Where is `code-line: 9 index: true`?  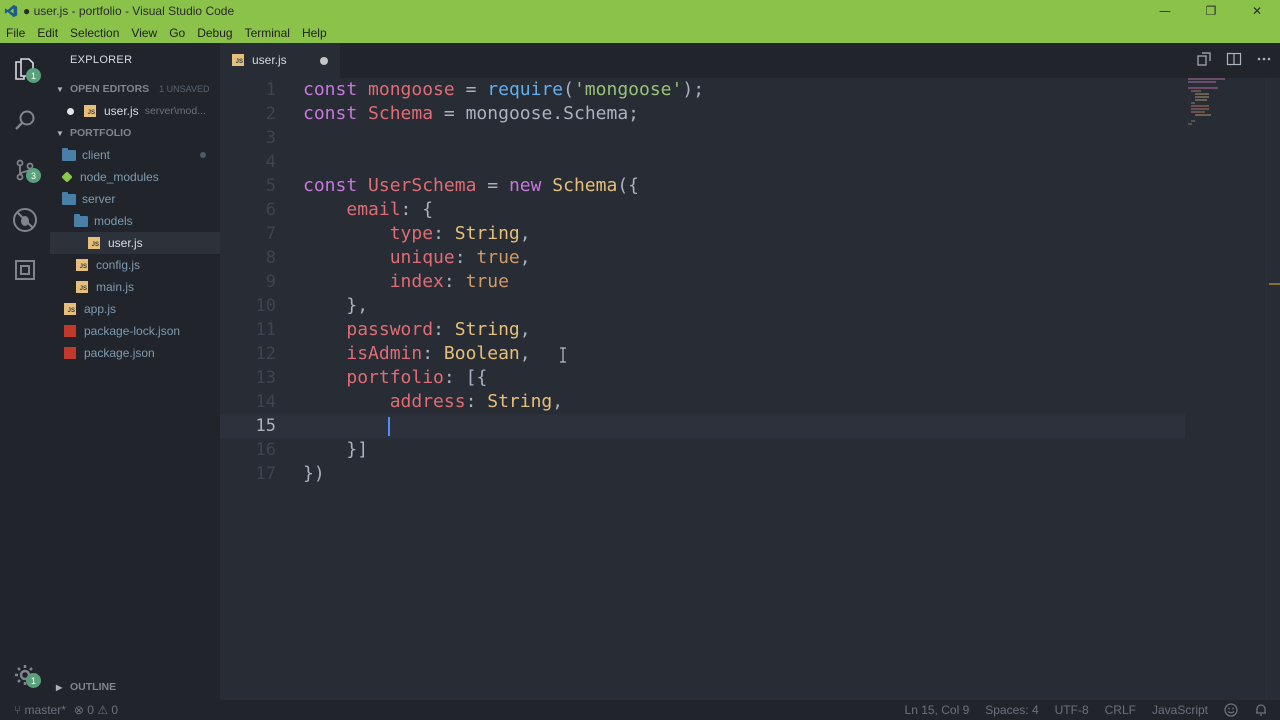 code-line: 9 index: true is located at coordinates (702, 282).